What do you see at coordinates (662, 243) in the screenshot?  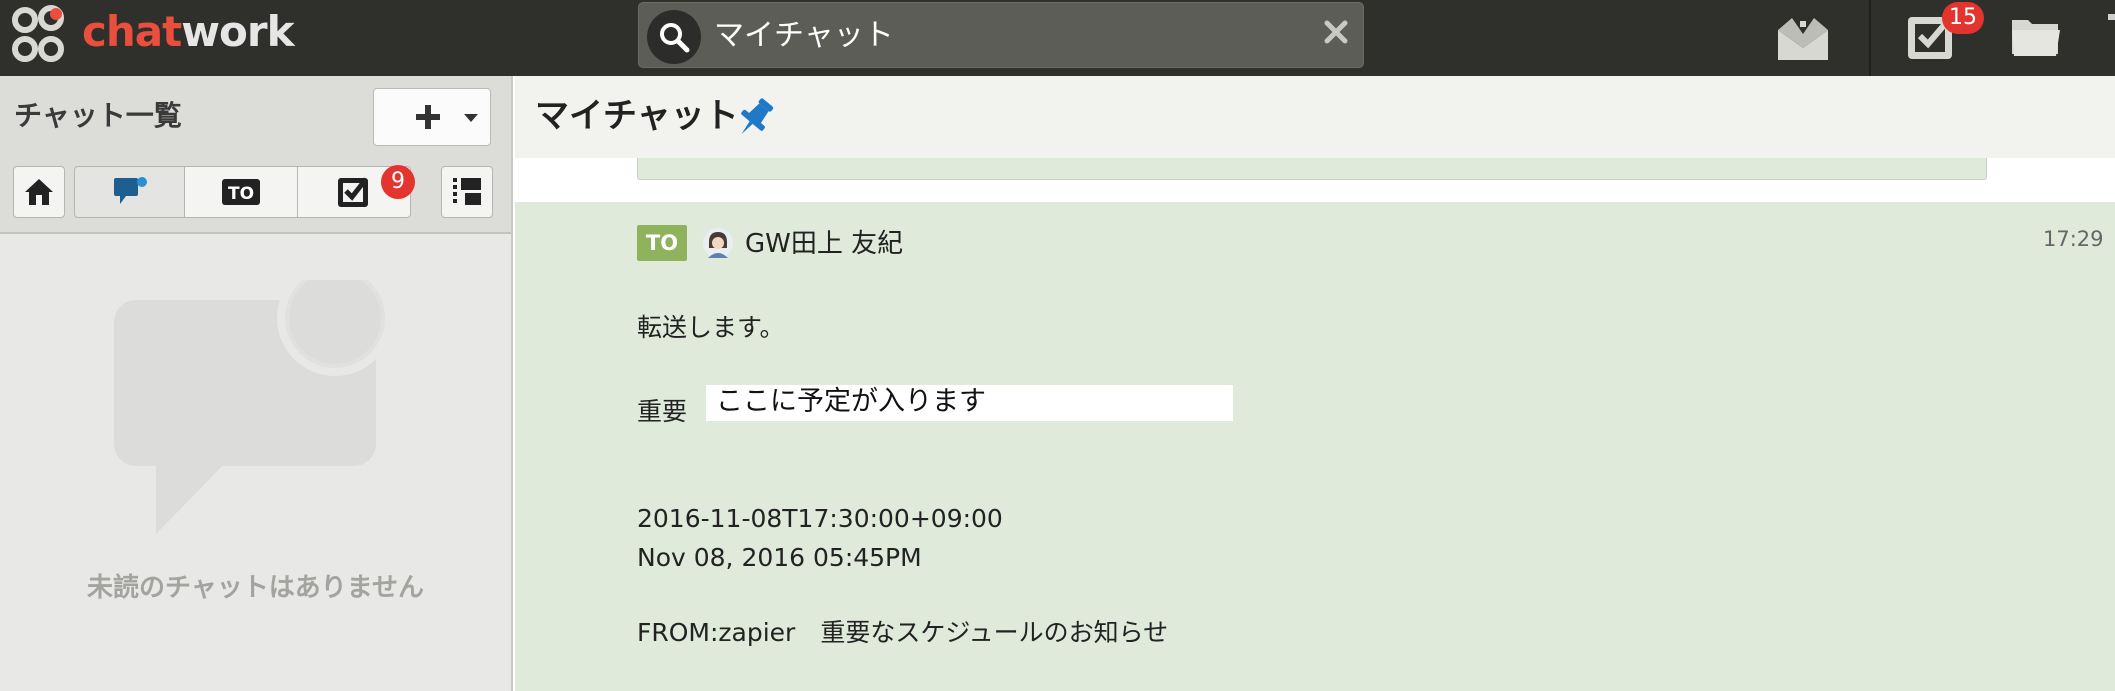 I see `to-tag: TO` at bounding box center [662, 243].